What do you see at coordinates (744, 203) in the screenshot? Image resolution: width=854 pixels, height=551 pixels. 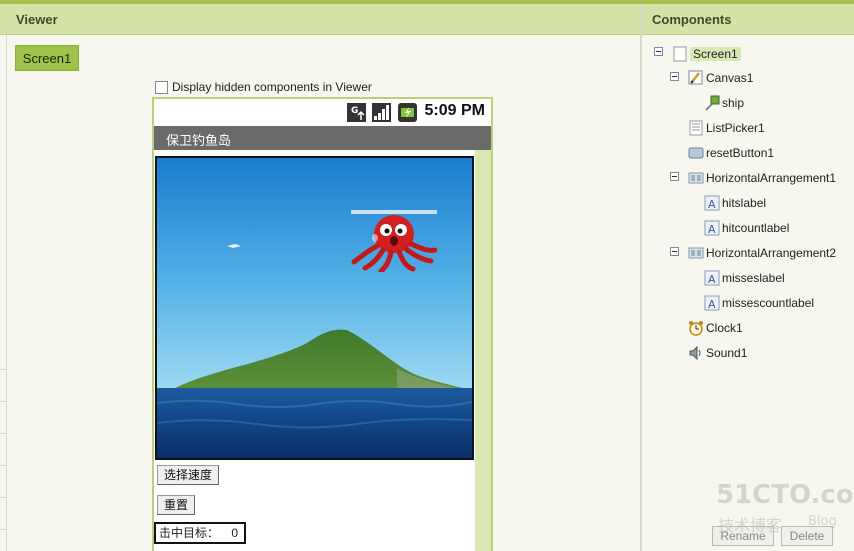 I see `tree-item-label: hitslabel` at bounding box center [744, 203].